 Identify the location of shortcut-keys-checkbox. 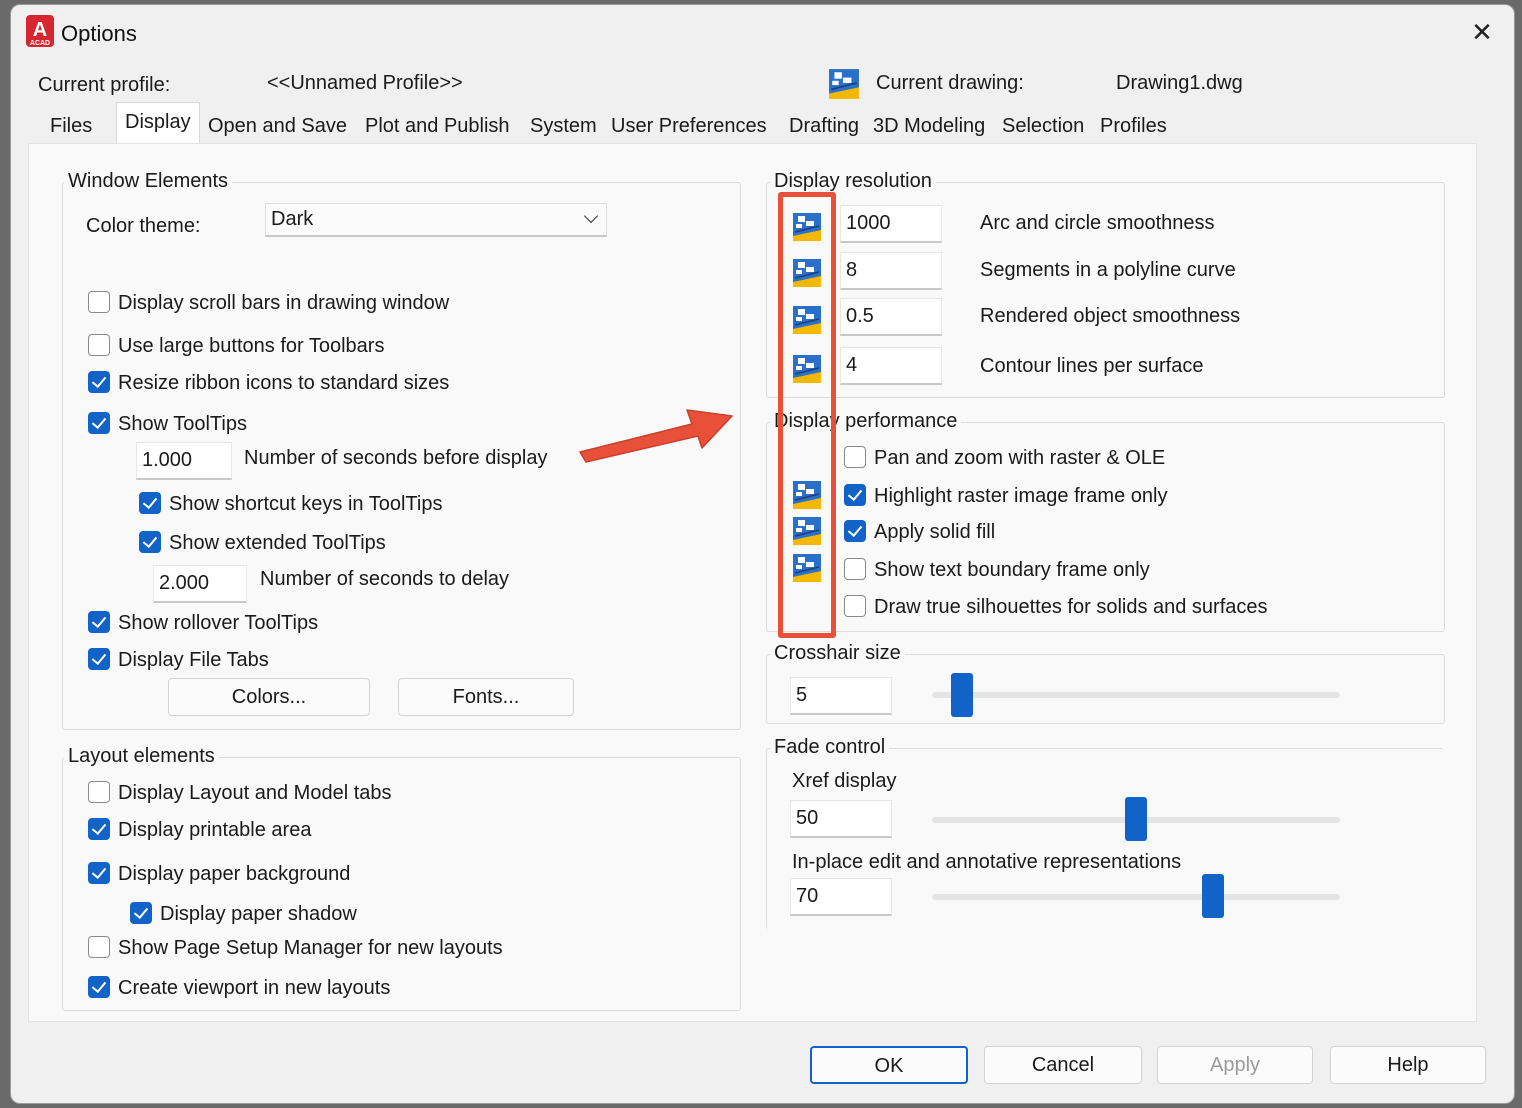
(150, 503).